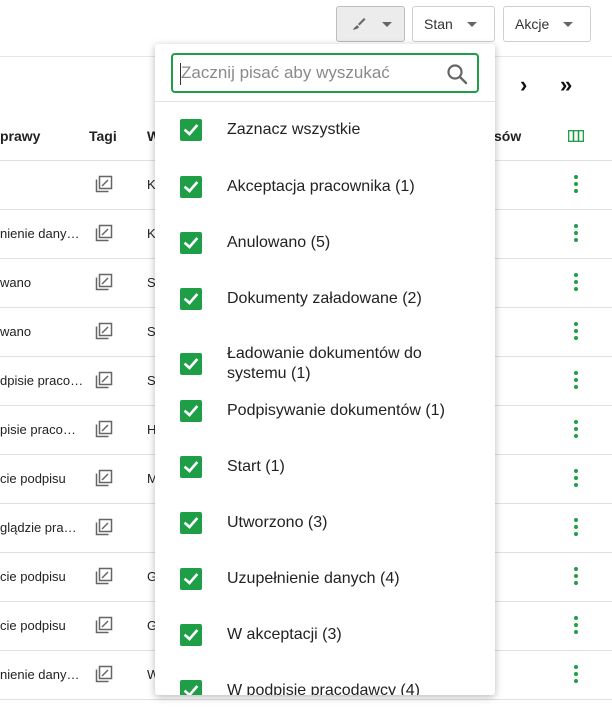  I want to click on option-label: Dokumenty załadowane (2), so click(324, 298).